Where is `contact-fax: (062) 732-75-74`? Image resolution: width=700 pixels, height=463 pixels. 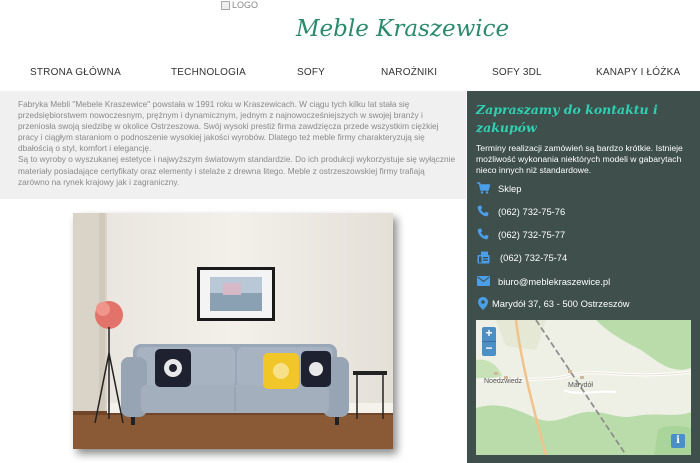 contact-fax: (062) 732-75-74 is located at coordinates (533, 257).